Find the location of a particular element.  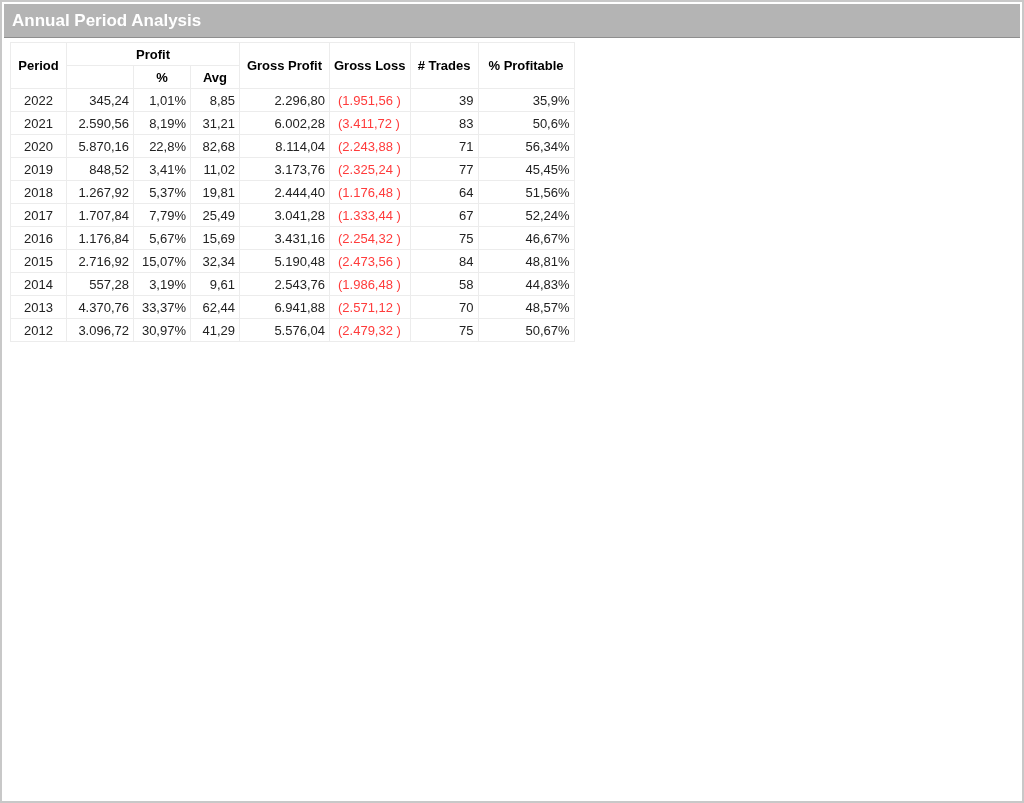

table-cell: (1.333,44 ) is located at coordinates (370, 215).